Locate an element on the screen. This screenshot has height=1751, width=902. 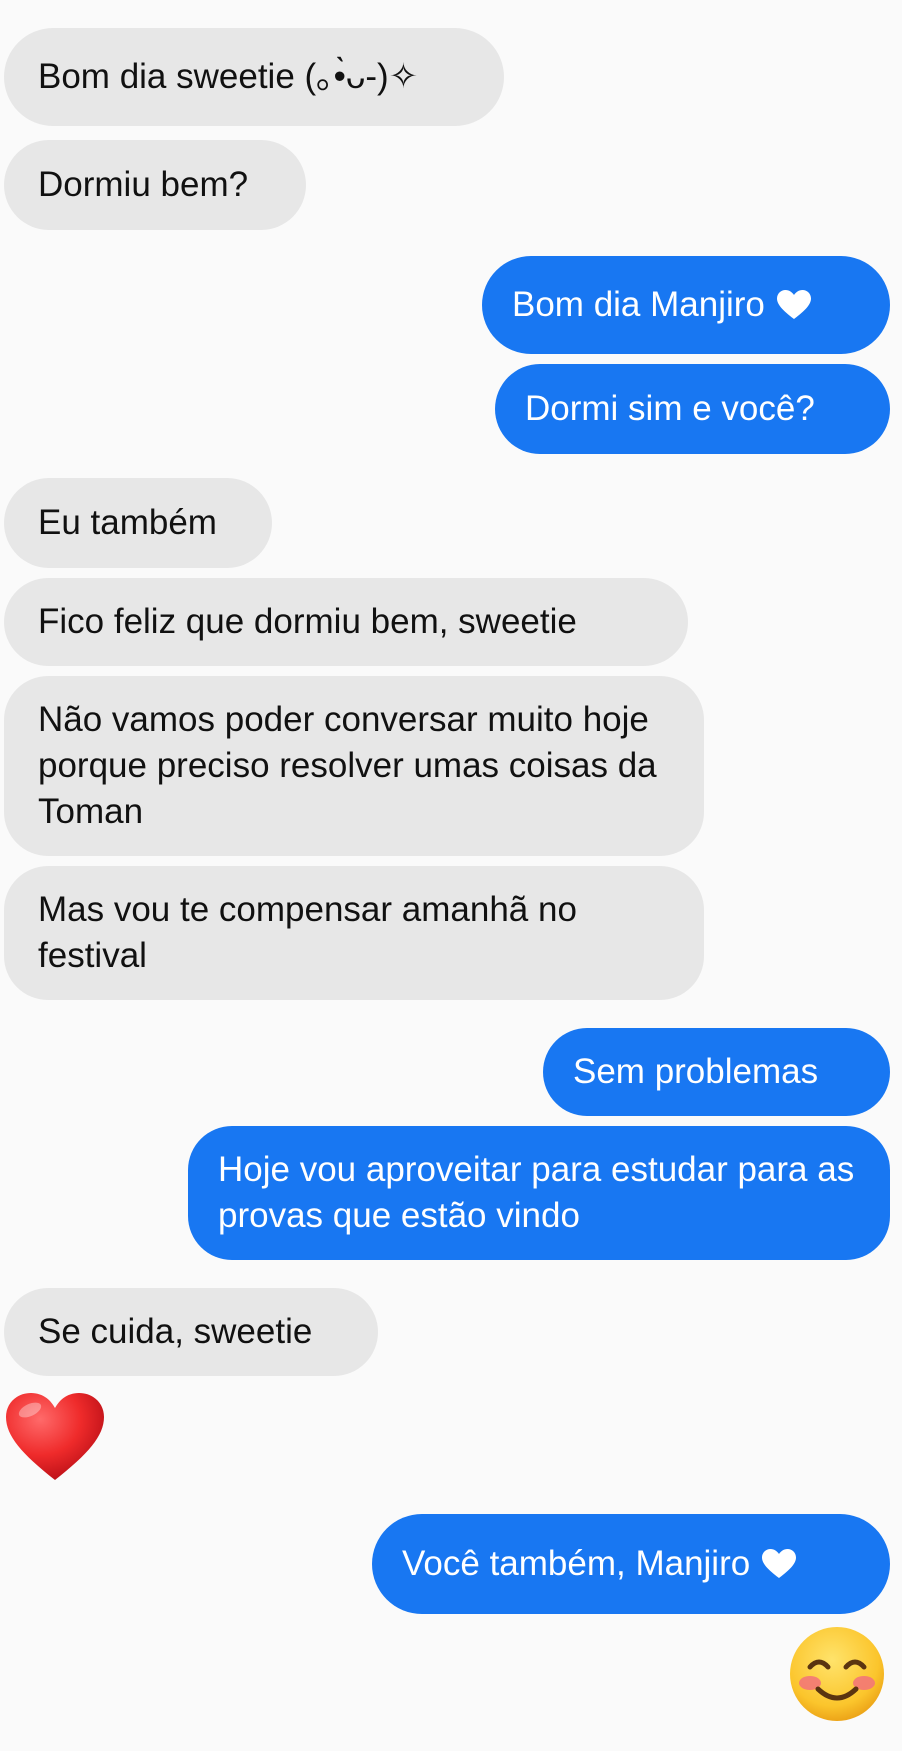
outgoing-message-bubble: Dormi sim e você? is located at coordinates (692, 409).